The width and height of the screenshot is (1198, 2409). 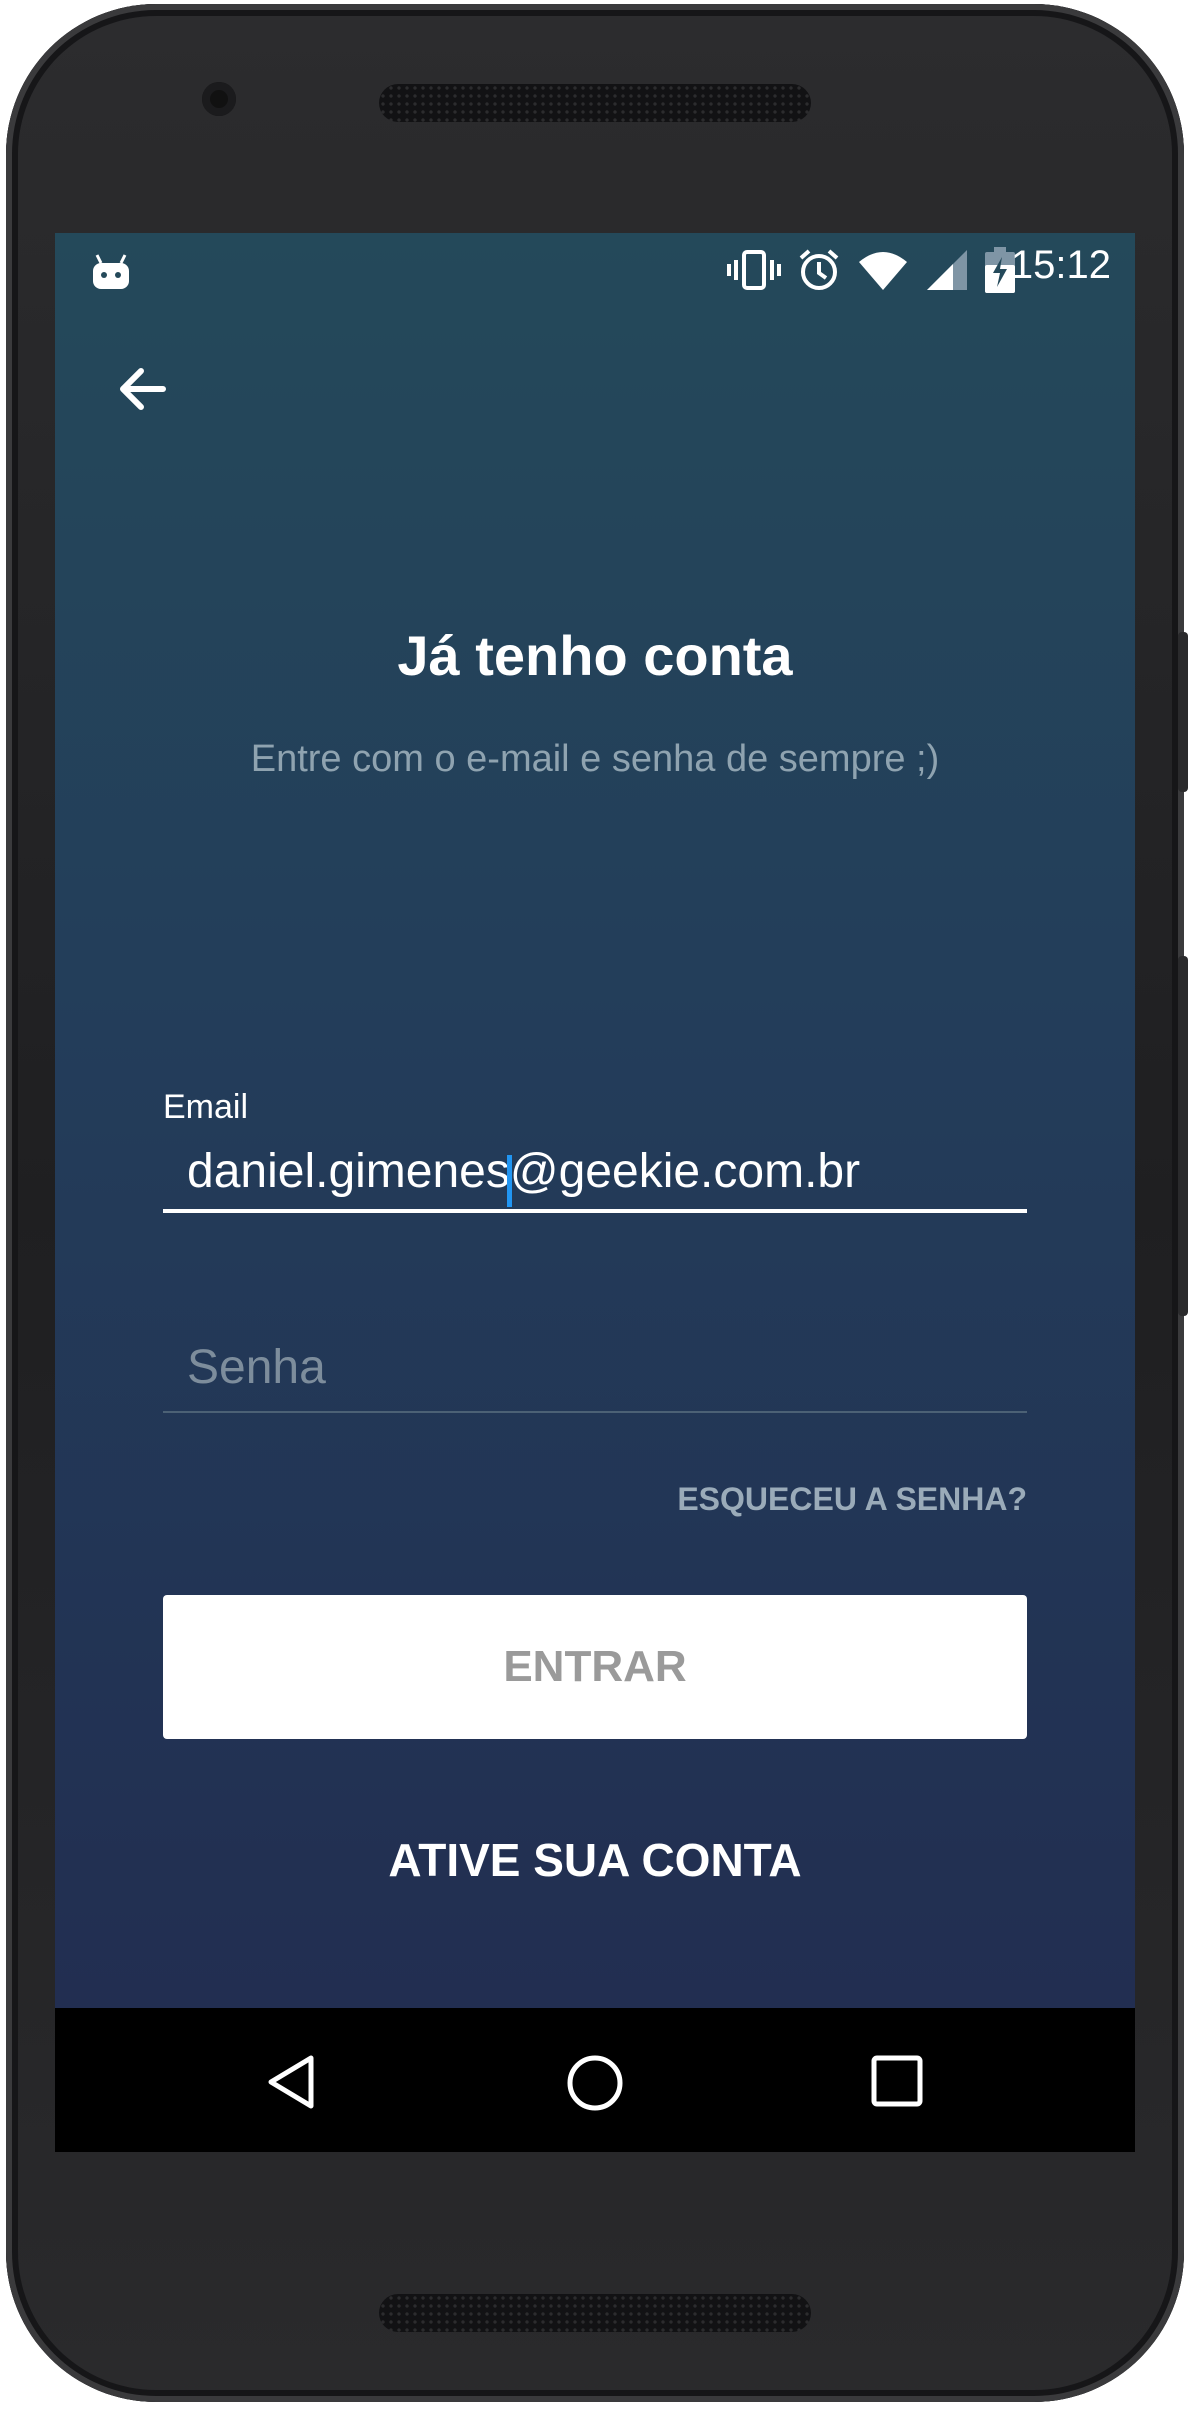 I want to click on email-field, so click(x=595, y=1173).